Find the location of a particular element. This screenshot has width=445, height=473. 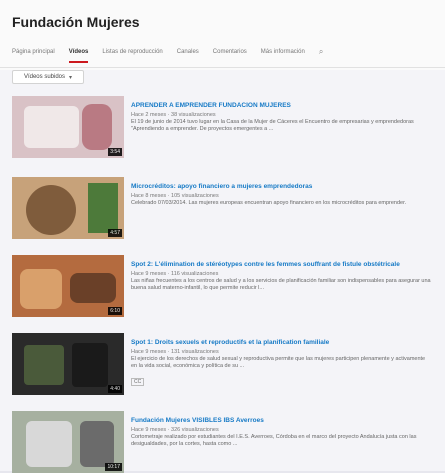

tab-home: Página principal is located at coordinates (33, 54).